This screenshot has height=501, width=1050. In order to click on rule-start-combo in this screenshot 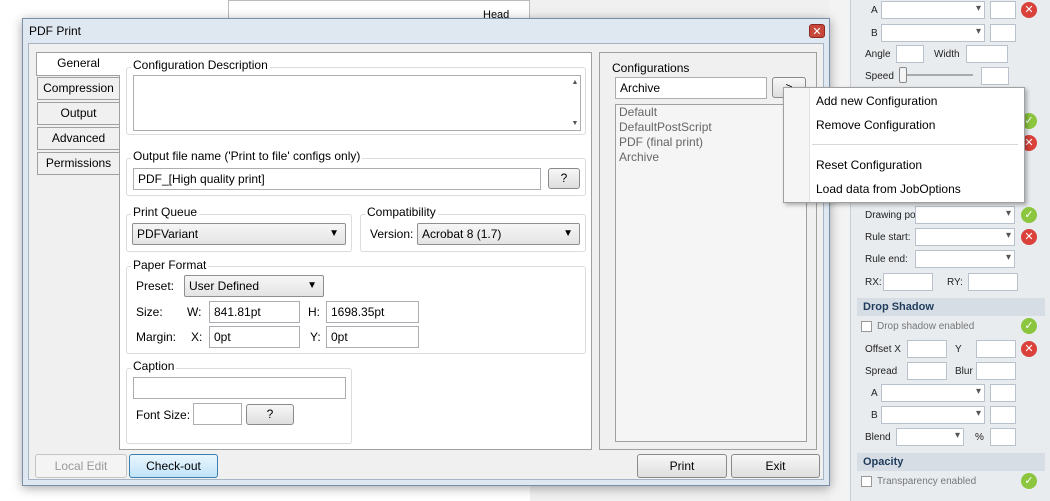, I will do `click(965, 237)`.